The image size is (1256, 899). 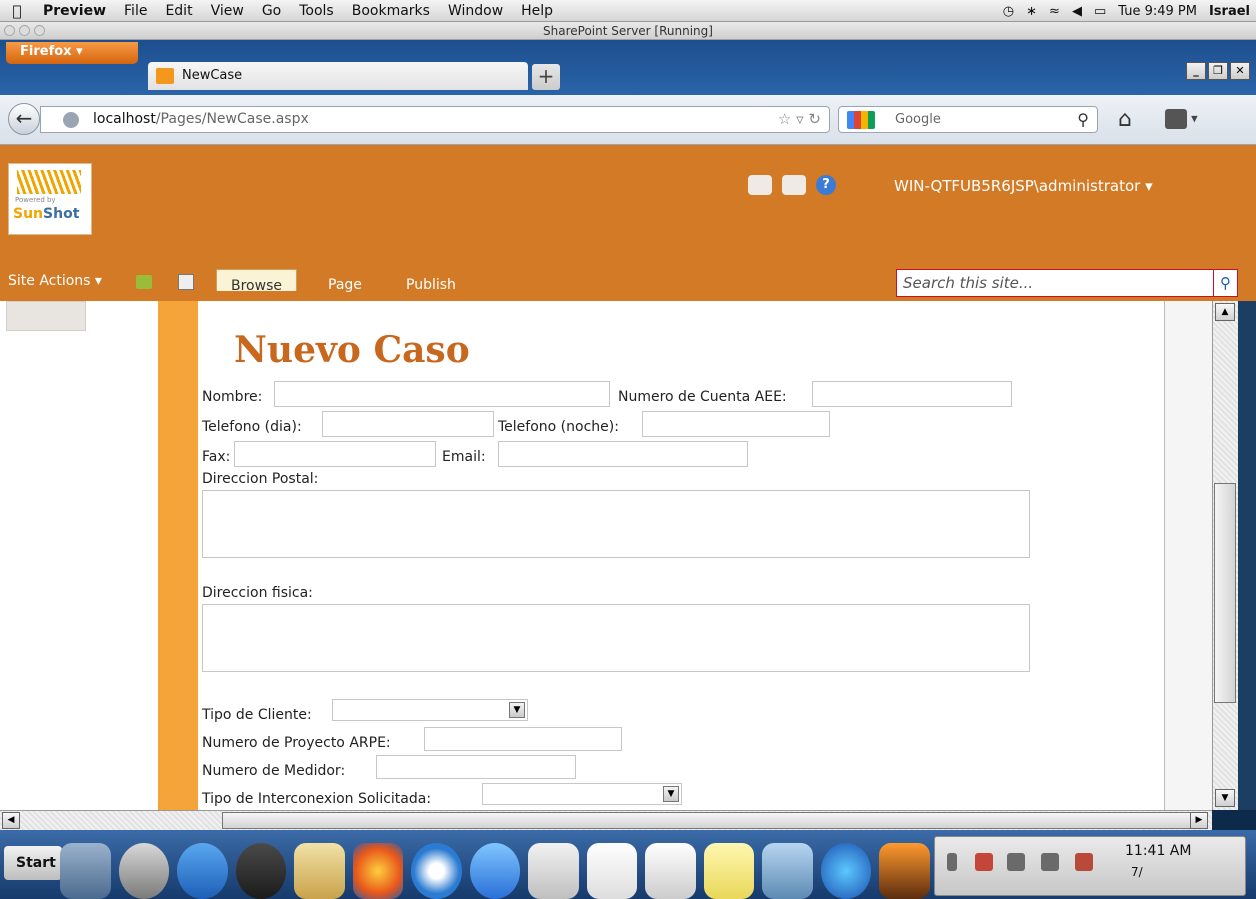 What do you see at coordinates (702, 397) in the screenshot?
I see `label-cuenta: Numero de Cuenta AEE:` at bounding box center [702, 397].